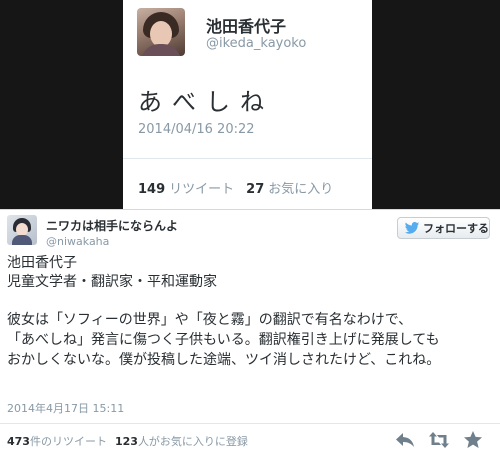 The width and height of the screenshot is (500, 460). Describe the element at coordinates (65, 408) in the screenshot. I see `tweet-timestamp: 2014年4月17日 15:11` at that location.